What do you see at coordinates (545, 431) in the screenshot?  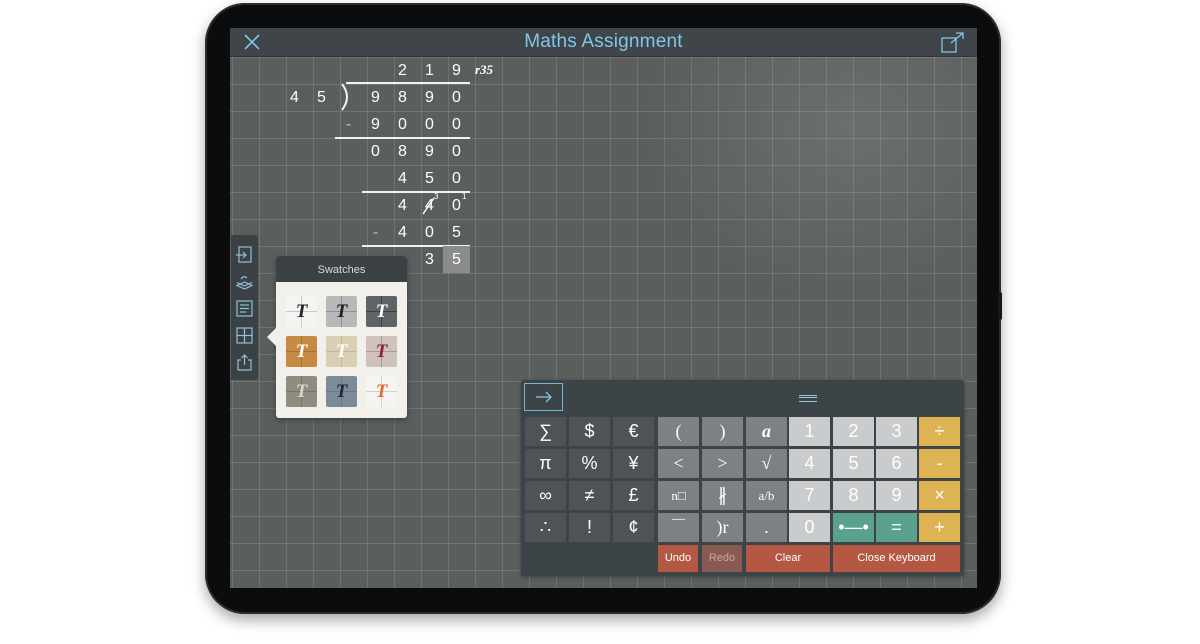 I see `key-0: ∑` at bounding box center [545, 431].